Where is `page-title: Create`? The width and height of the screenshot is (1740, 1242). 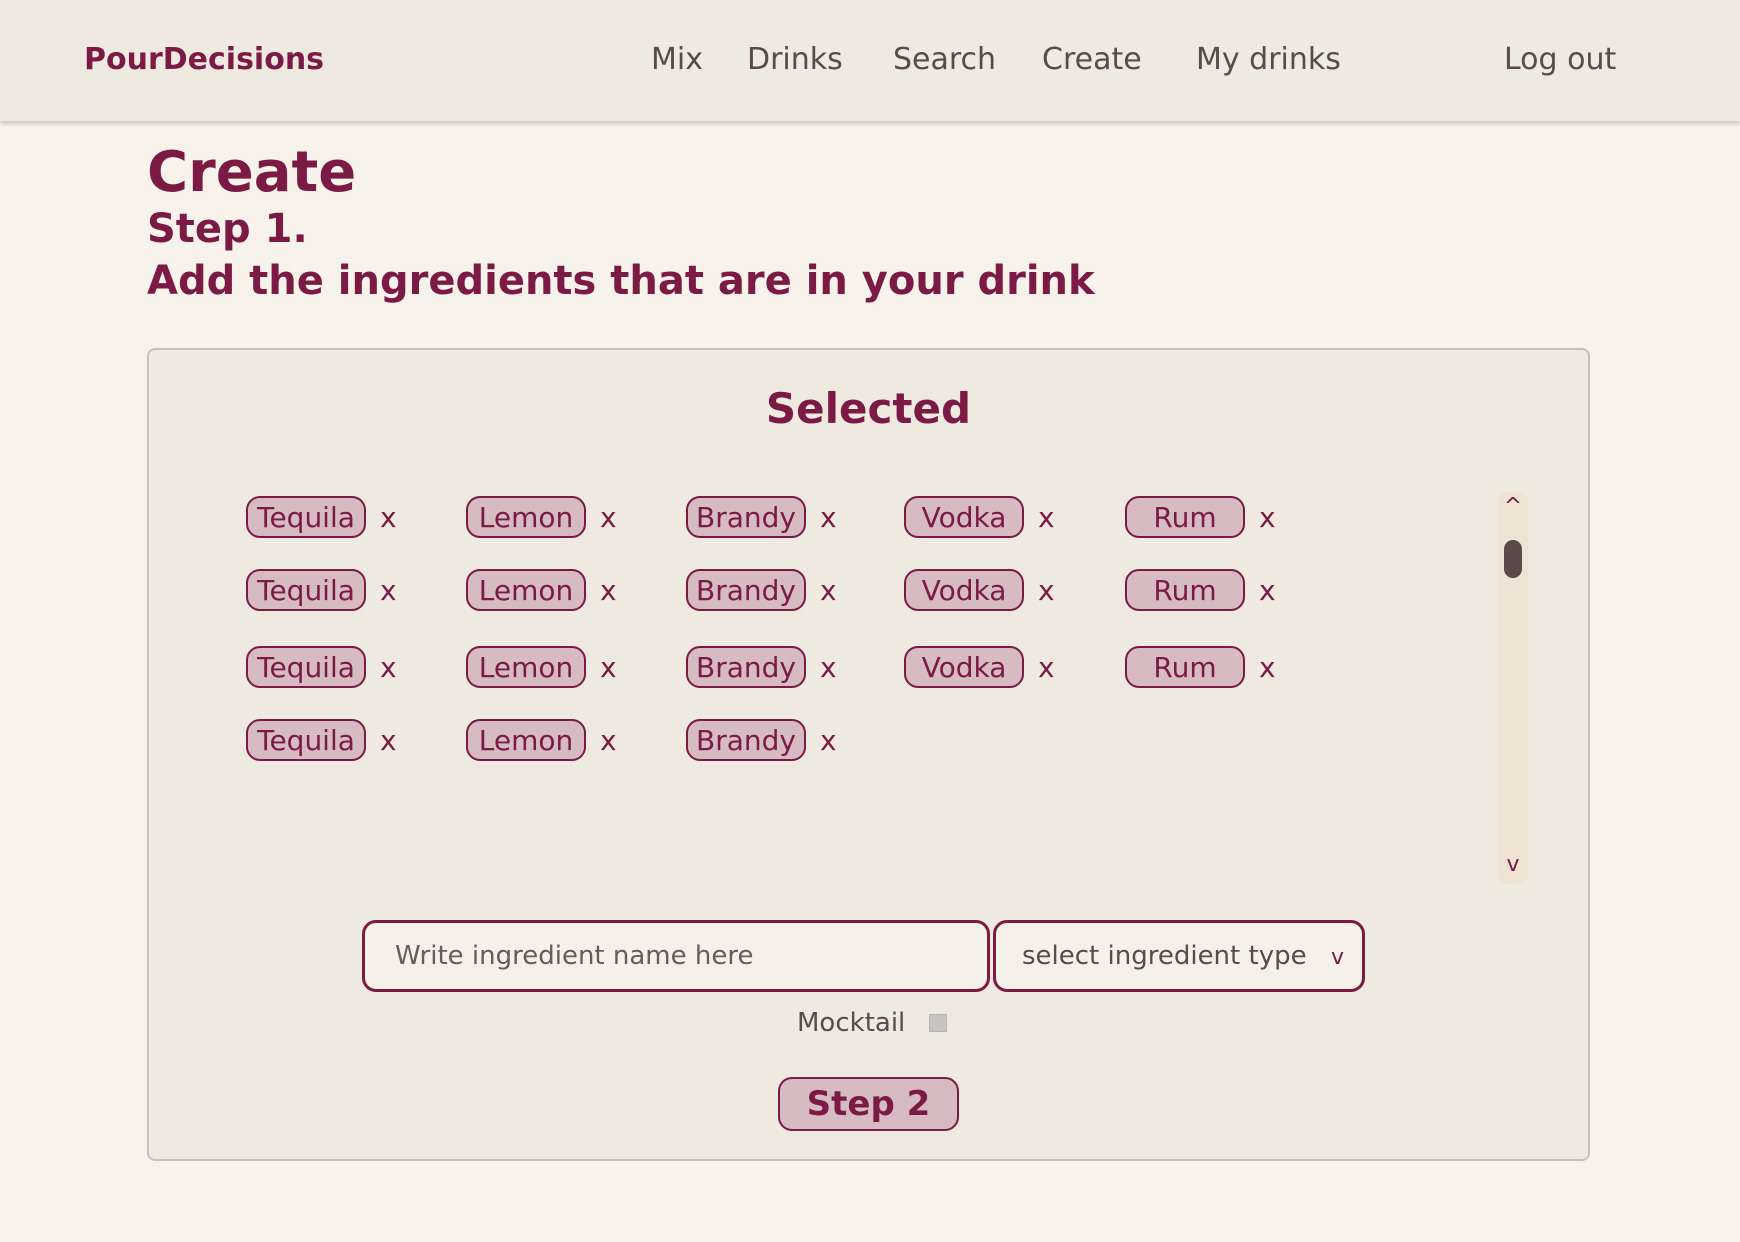
page-title: Create is located at coordinates (252, 172).